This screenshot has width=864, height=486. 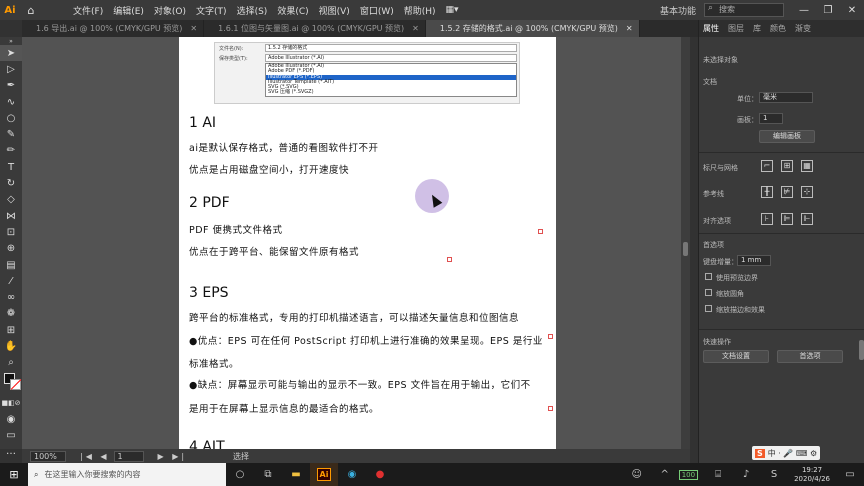 What do you see at coordinates (48, 456) in the screenshot?
I see `zoom-level-field: 100%` at bounding box center [48, 456].